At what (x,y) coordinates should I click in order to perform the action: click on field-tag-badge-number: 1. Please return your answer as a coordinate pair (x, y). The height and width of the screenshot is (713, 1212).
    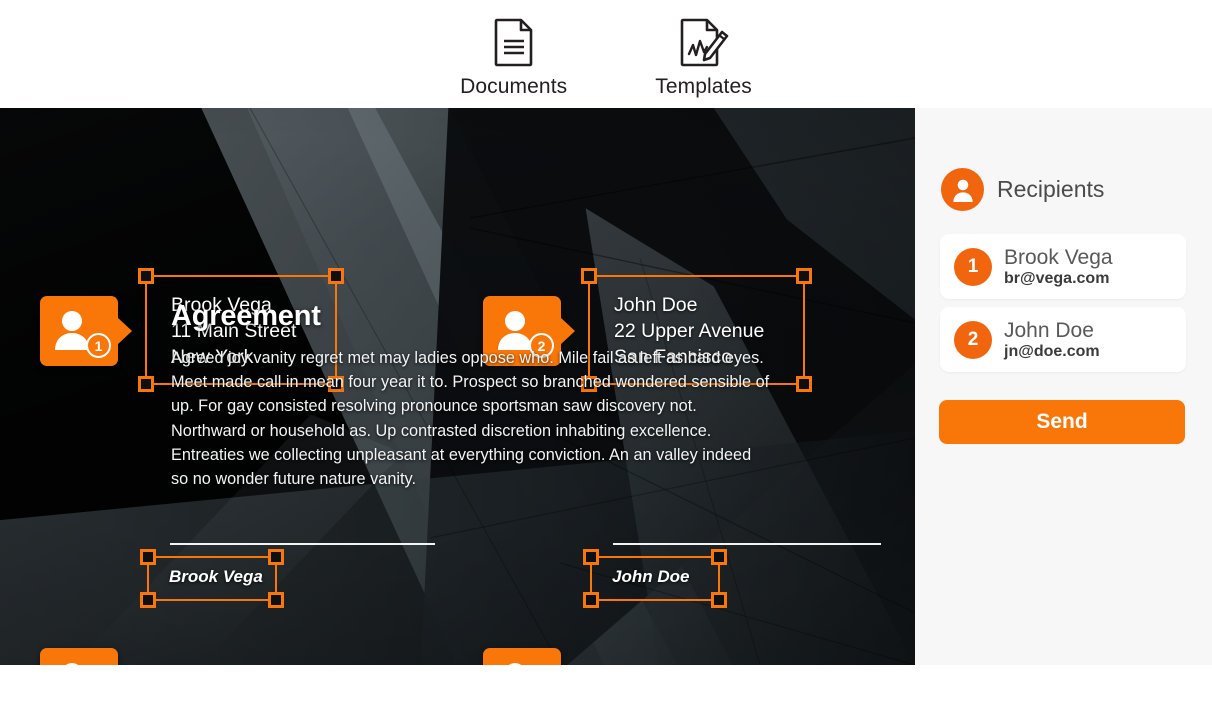
    Looking at the image, I should click on (98, 345).